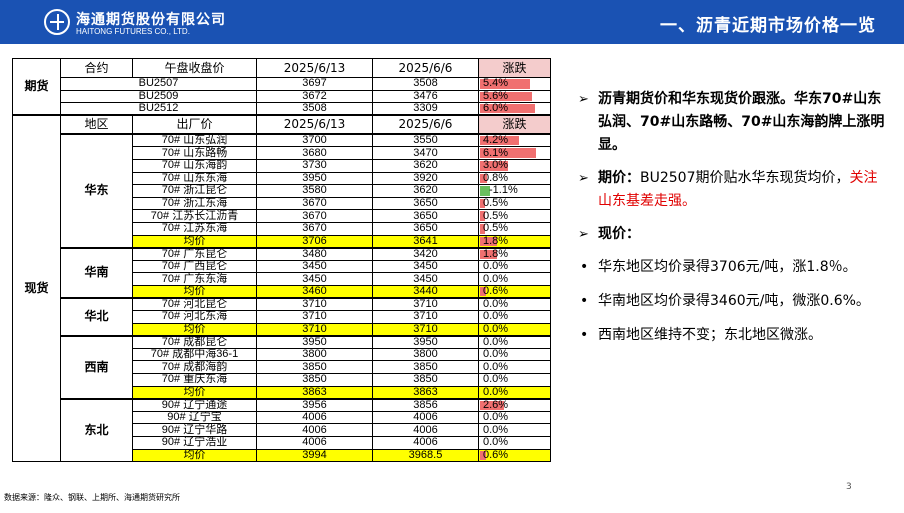 This screenshot has width=904, height=513. I want to click on column-header: 涨跌, so click(514, 68).